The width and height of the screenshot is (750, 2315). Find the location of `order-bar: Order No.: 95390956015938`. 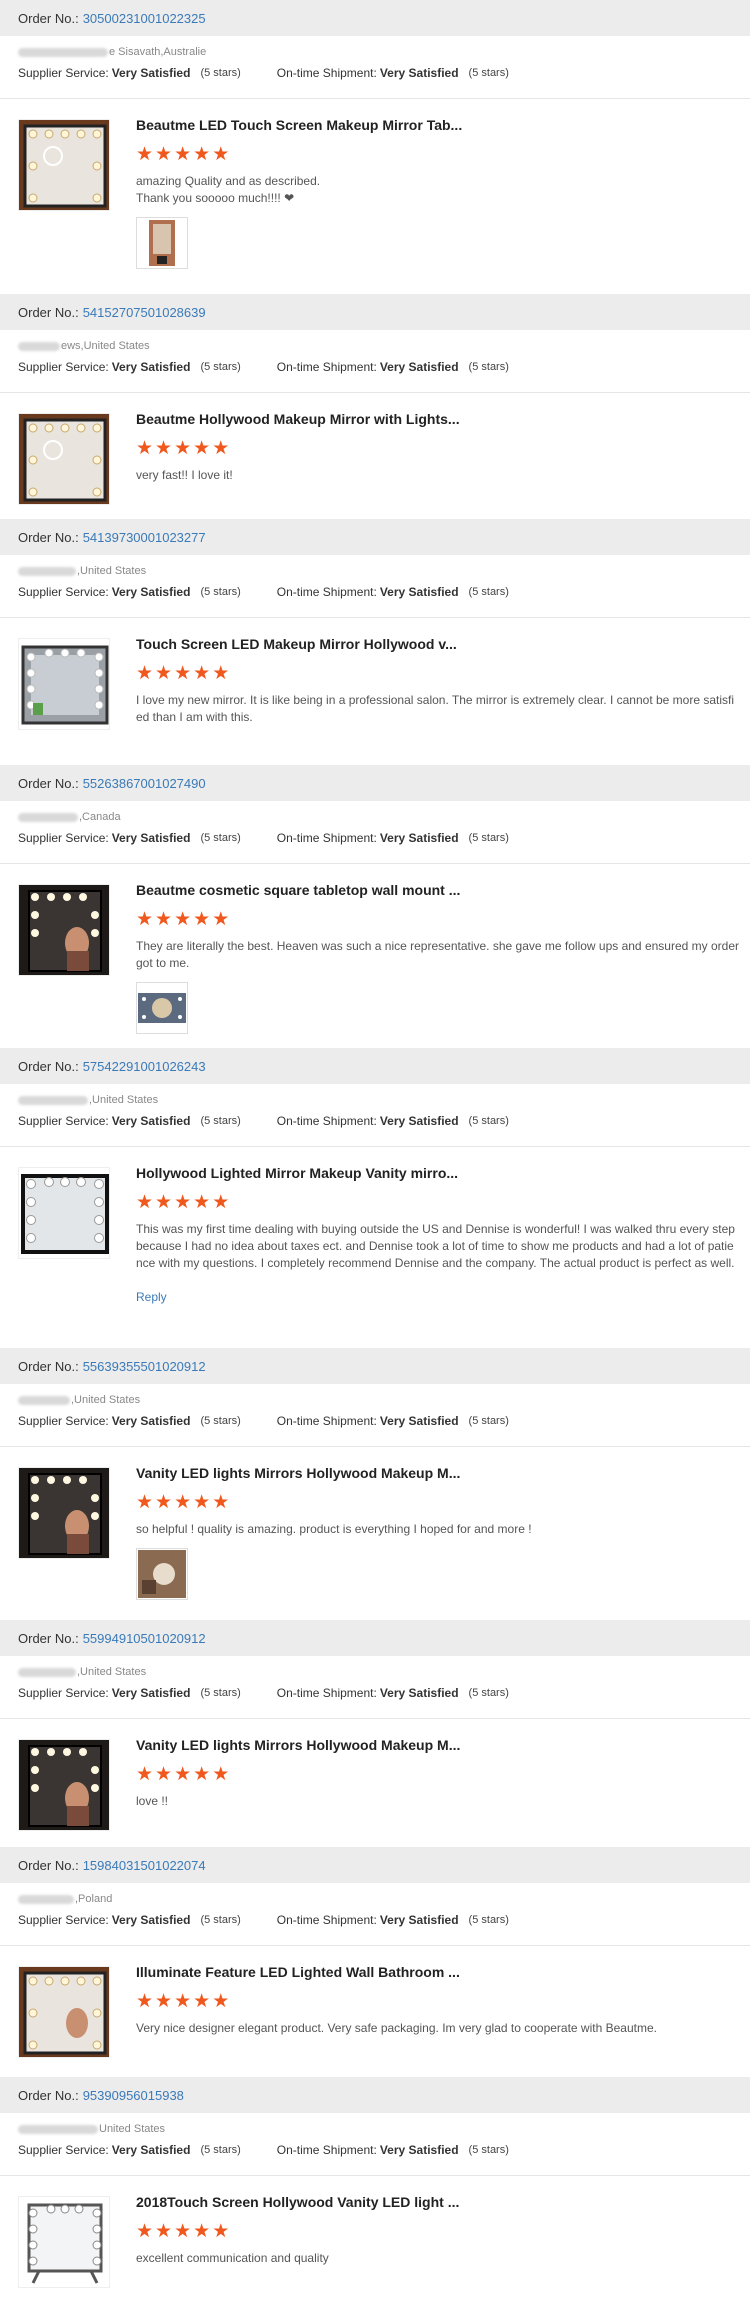

order-bar: Order No.: 95390956015938 is located at coordinates (375, 2095).